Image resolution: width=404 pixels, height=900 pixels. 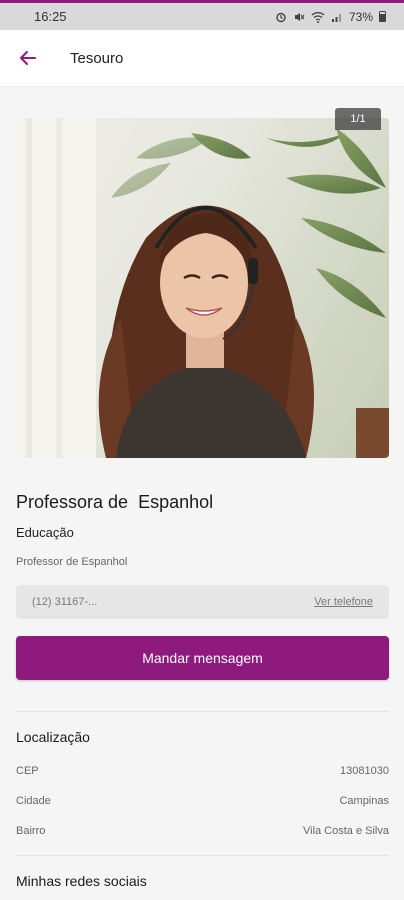 I want to click on listing-subtitle: Professor de Espanhol, so click(x=72, y=562).